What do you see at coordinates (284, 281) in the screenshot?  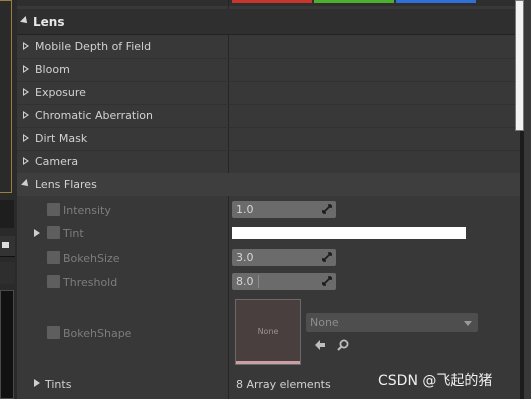 I see `threshold-field: 8.0` at bounding box center [284, 281].